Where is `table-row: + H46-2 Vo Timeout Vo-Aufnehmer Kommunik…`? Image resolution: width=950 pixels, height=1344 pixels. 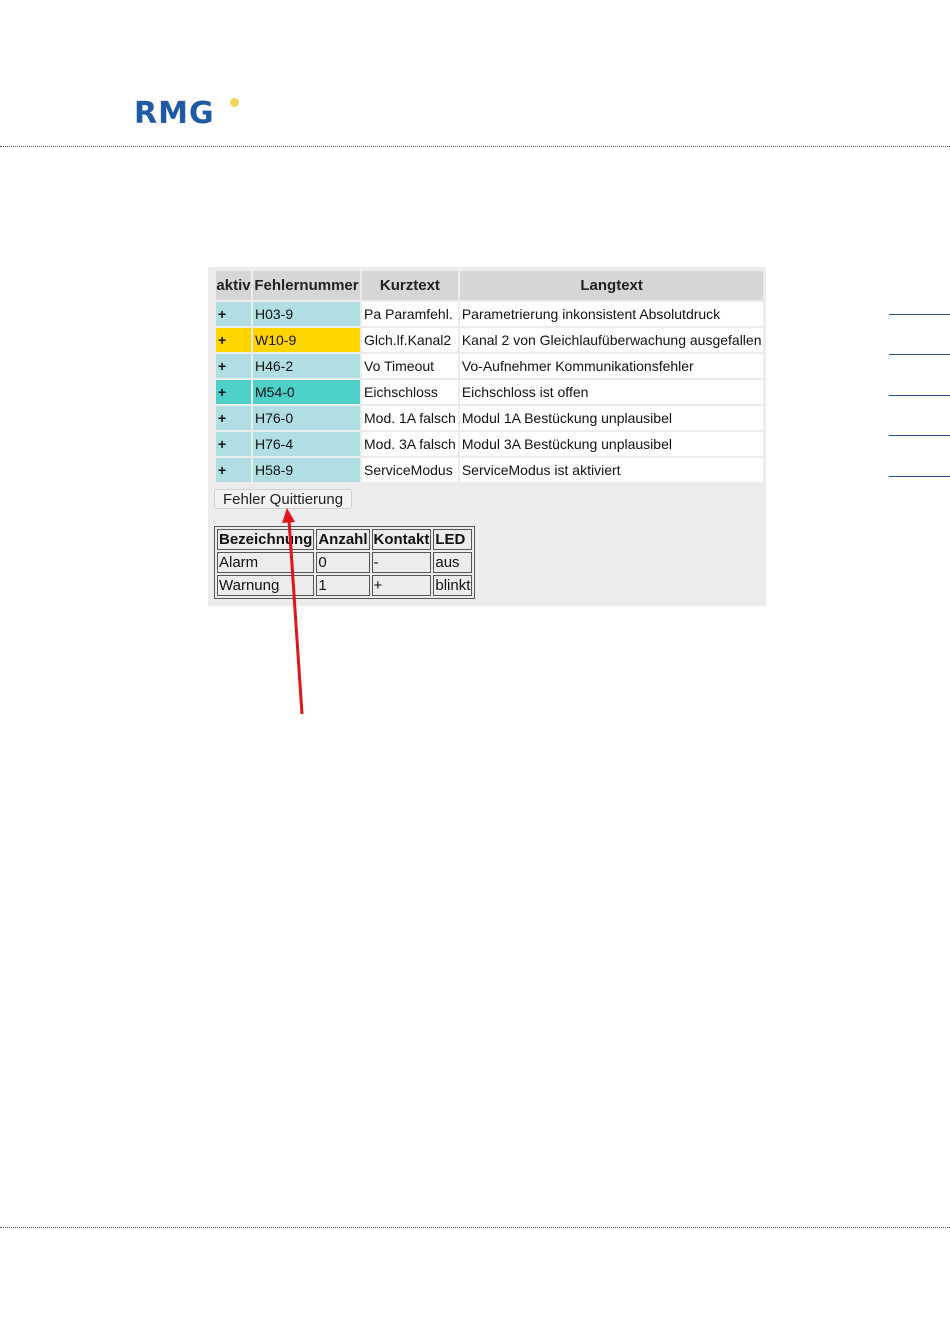
table-row: + H46-2 Vo Timeout Vo-Aufnehmer Kommunik… is located at coordinates (490, 366).